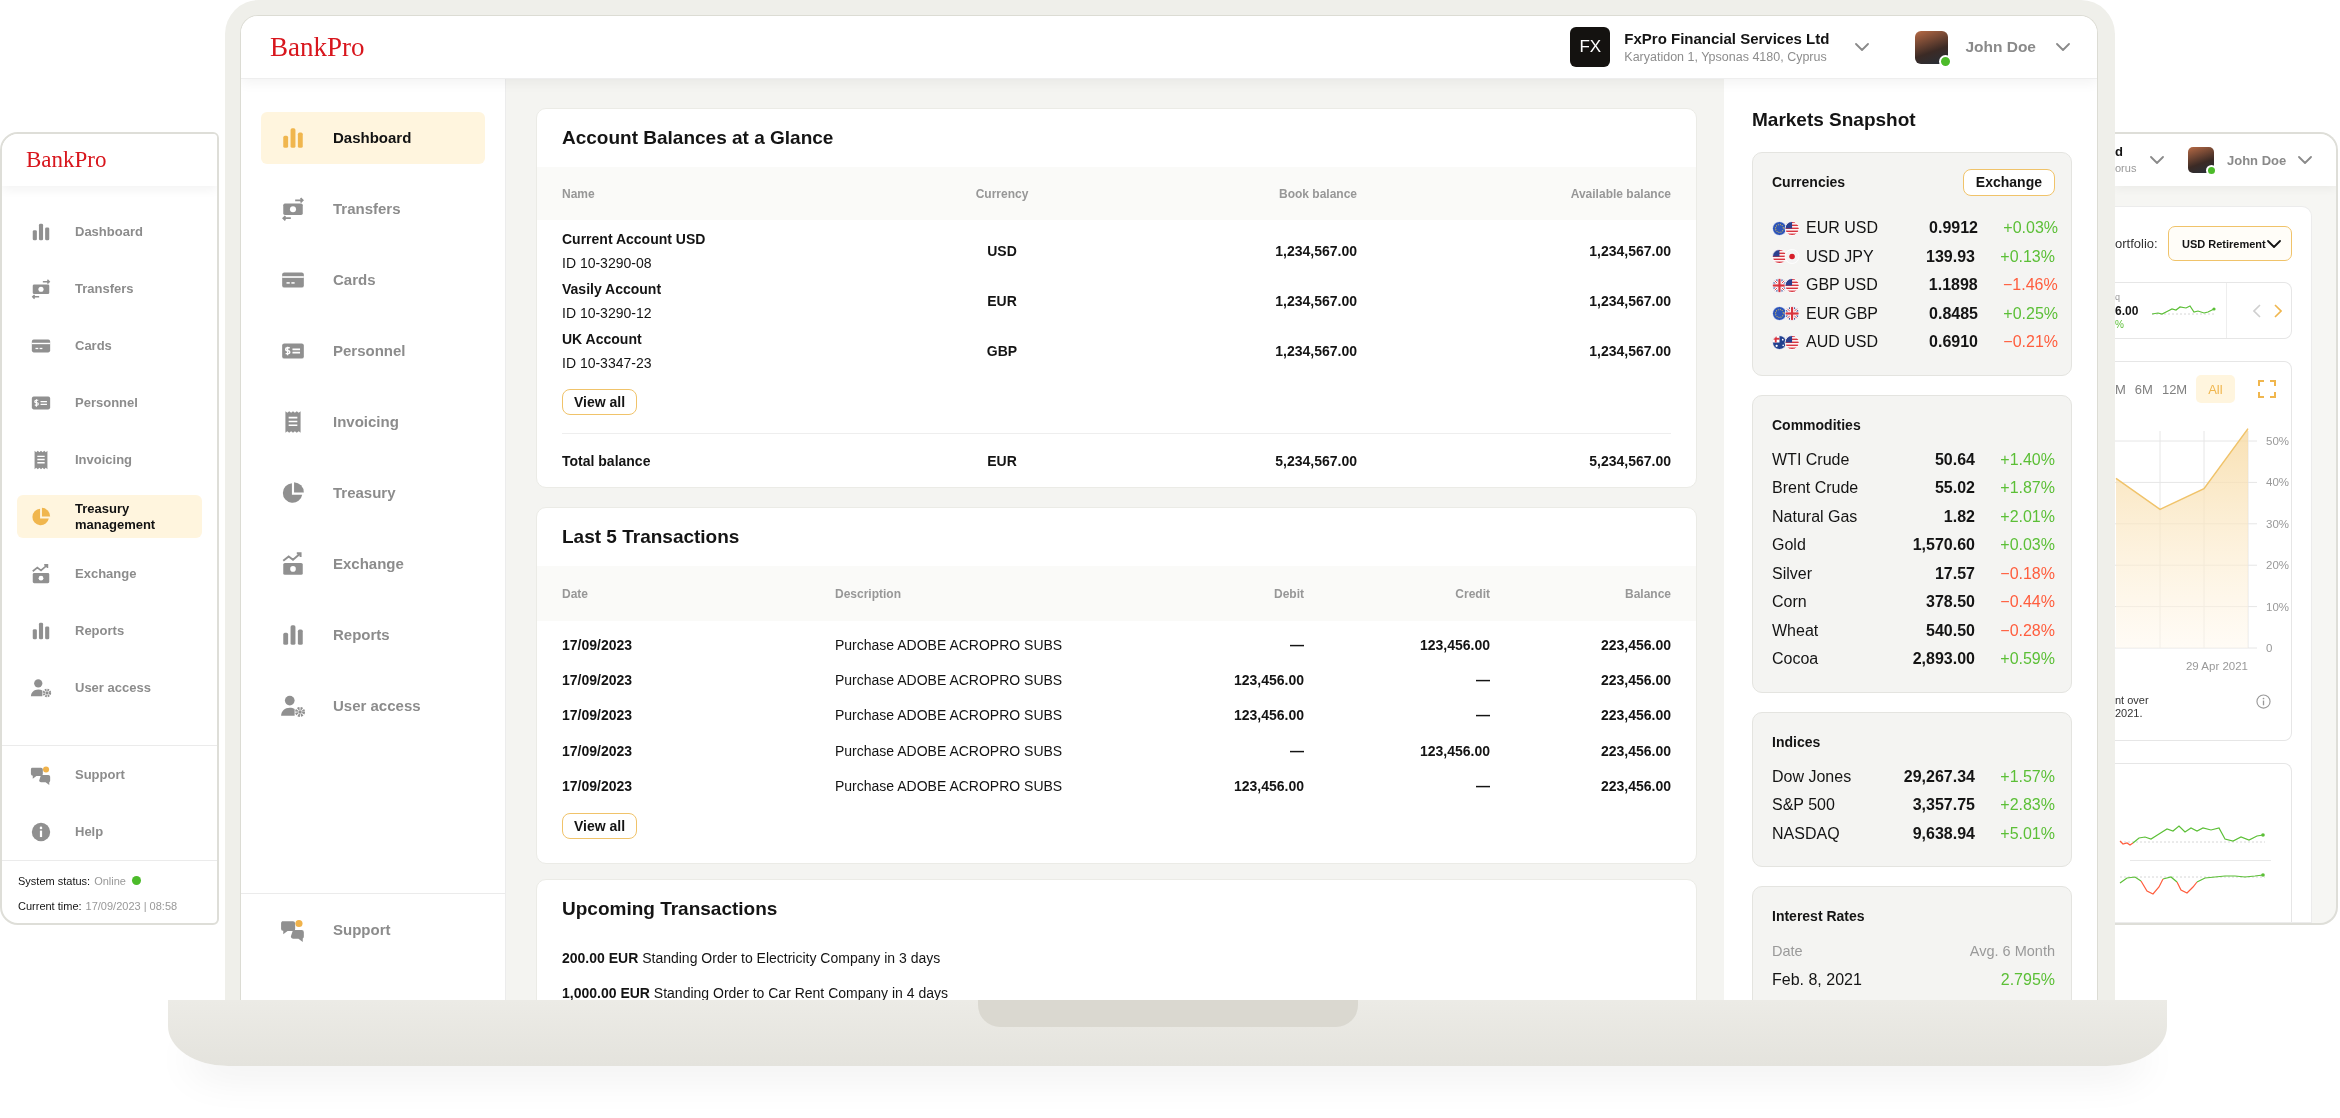  I want to click on axis-label: 40%, so click(2278, 482).